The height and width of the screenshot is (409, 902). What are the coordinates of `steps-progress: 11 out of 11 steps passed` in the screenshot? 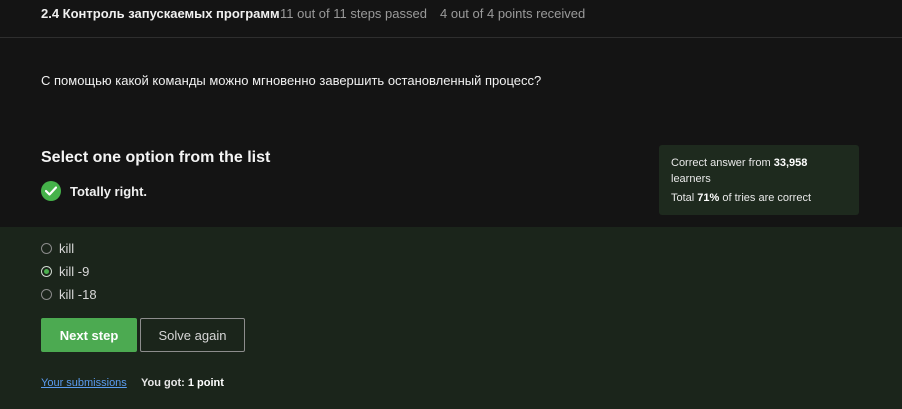 It's located at (353, 13).